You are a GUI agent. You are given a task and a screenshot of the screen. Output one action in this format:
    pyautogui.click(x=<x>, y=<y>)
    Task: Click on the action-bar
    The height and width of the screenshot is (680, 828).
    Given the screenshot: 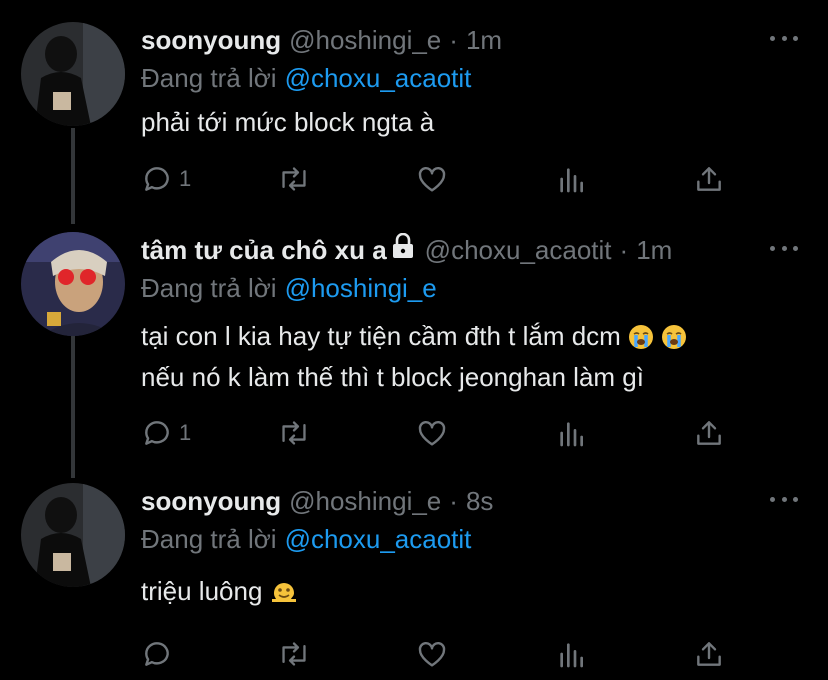 What is the action you would take?
    pyautogui.click(x=441, y=654)
    